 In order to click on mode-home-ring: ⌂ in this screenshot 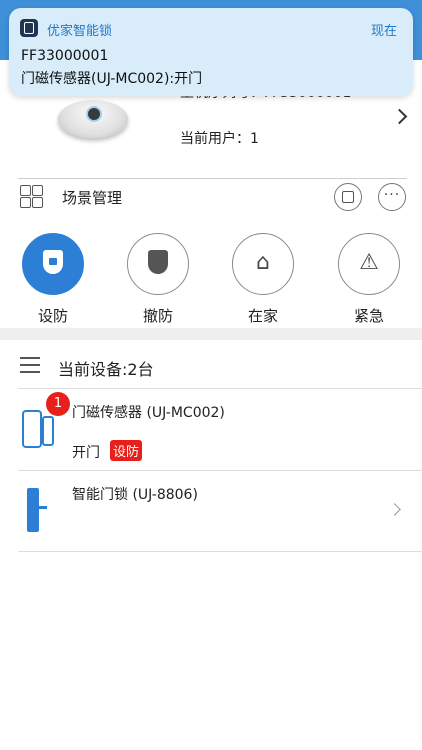, I will do `click(263, 264)`.